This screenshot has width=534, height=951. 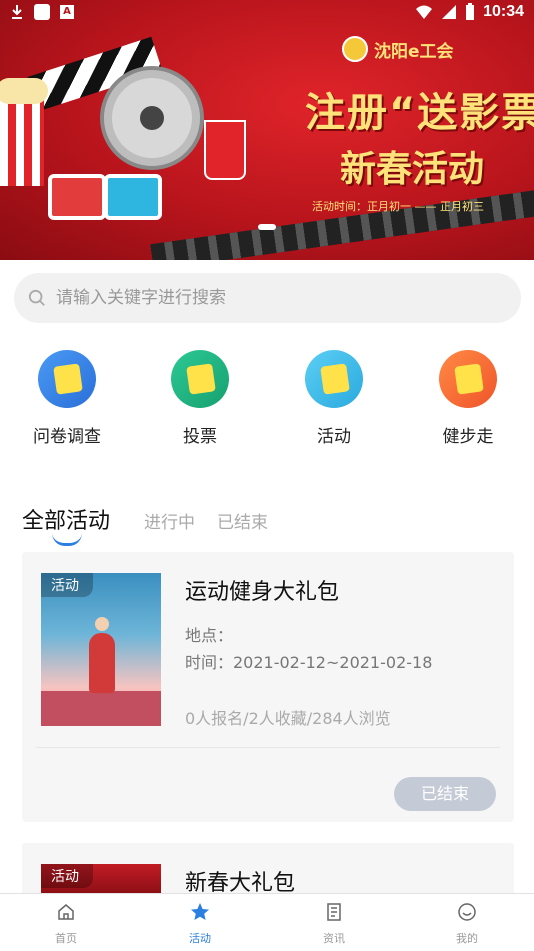 I want to click on active-tab-indicator, so click(x=67, y=539).